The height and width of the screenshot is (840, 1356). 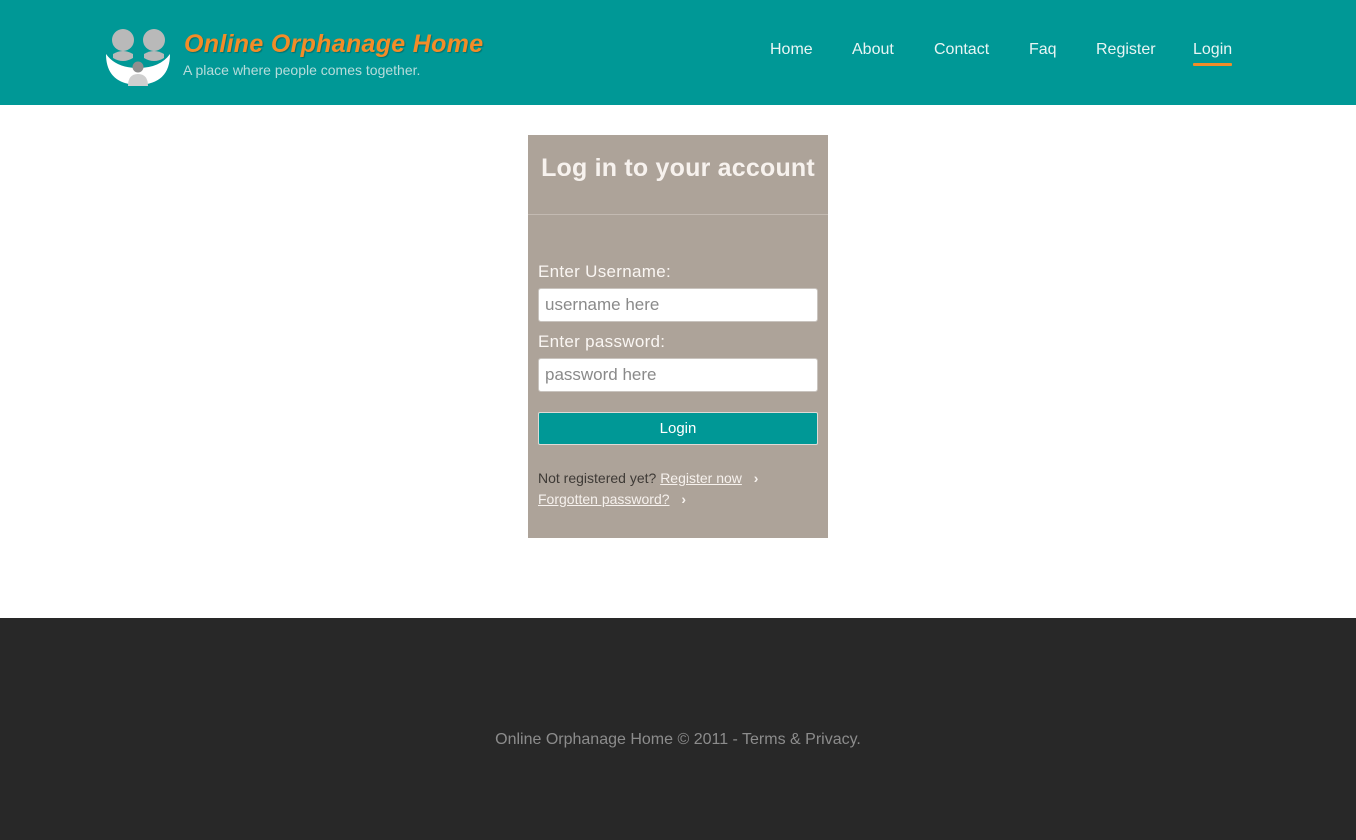 I want to click on nav-home: Home, so click(x=791, y=50).